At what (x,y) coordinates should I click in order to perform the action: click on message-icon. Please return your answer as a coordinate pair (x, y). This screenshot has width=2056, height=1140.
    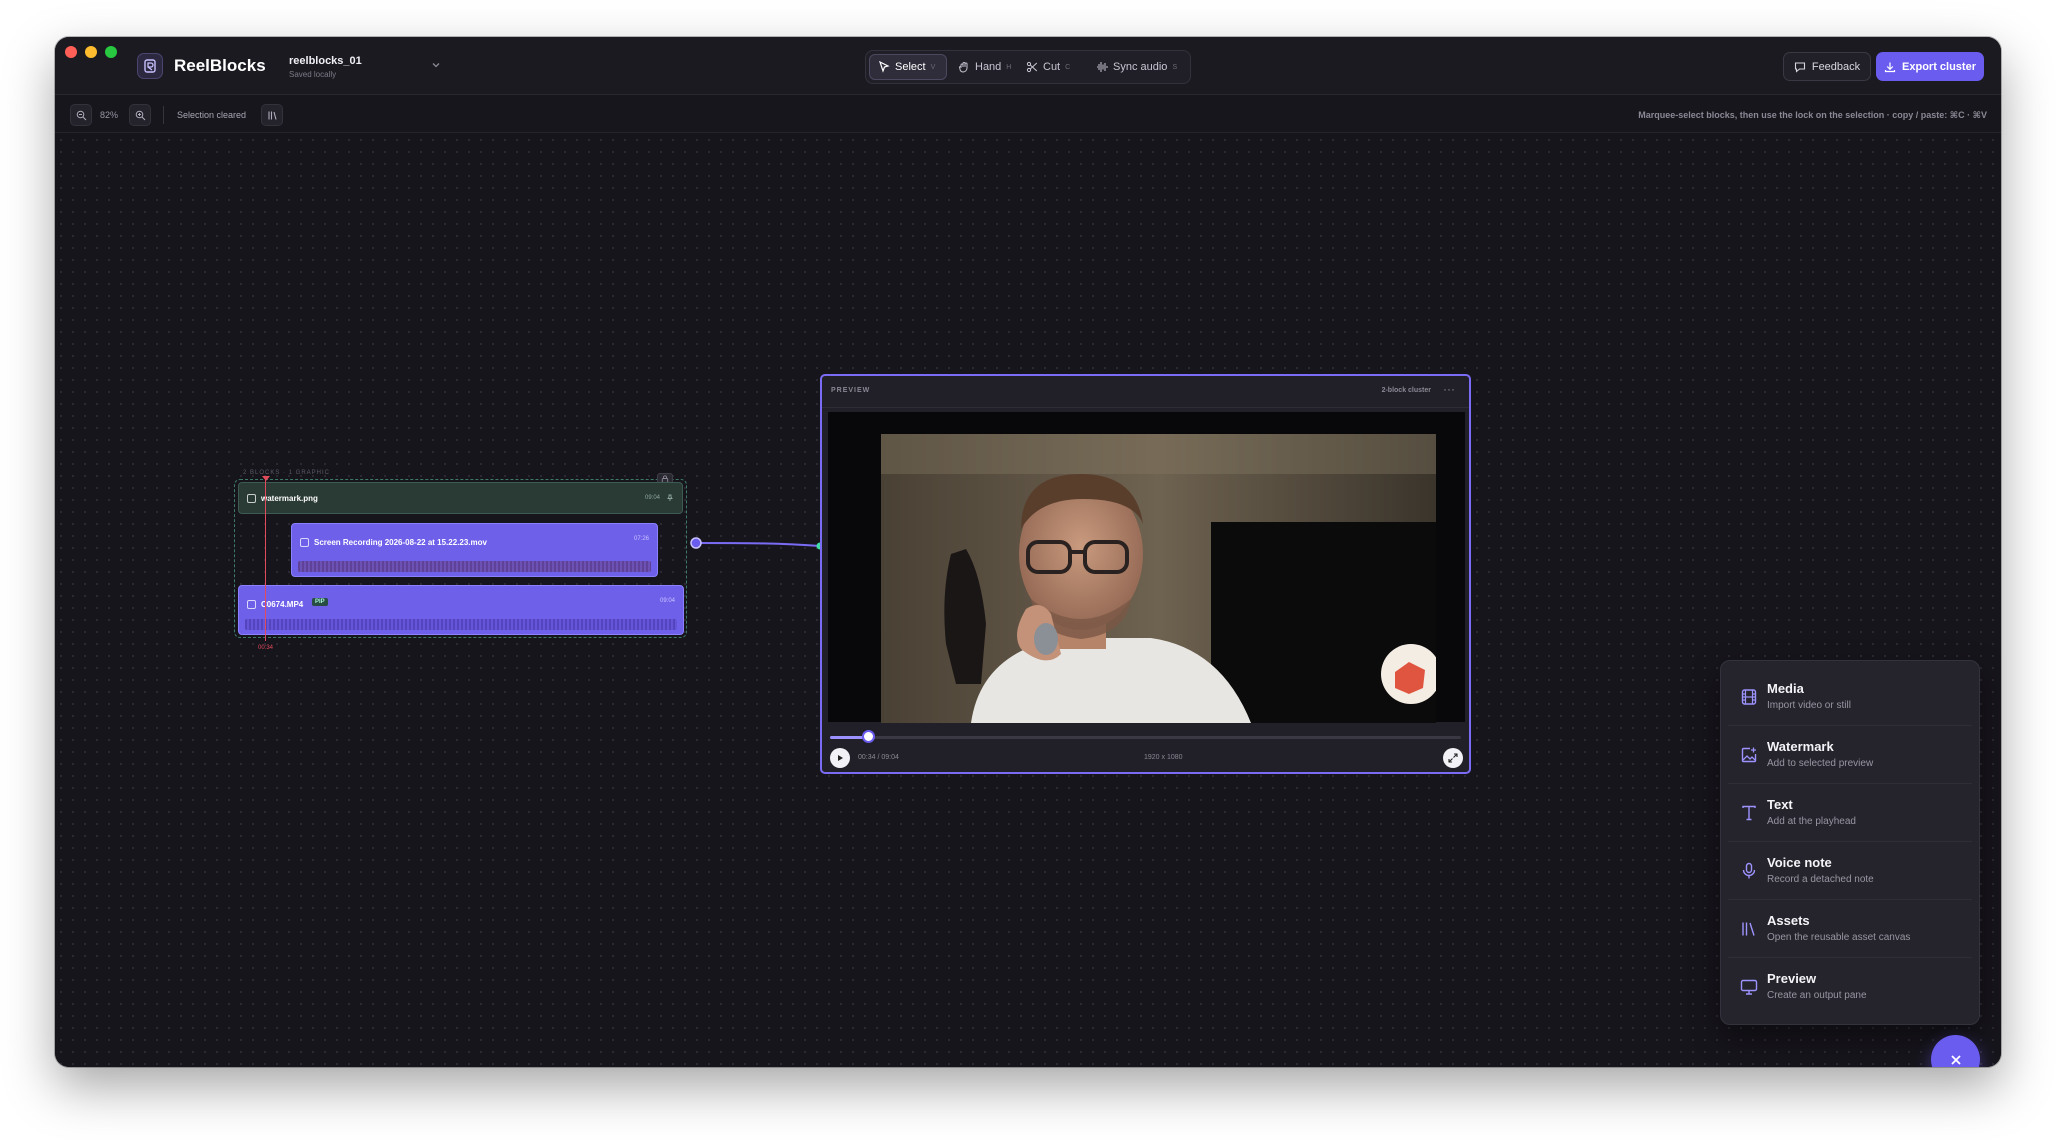
    Looking at the image, I should click on (1799, 67).